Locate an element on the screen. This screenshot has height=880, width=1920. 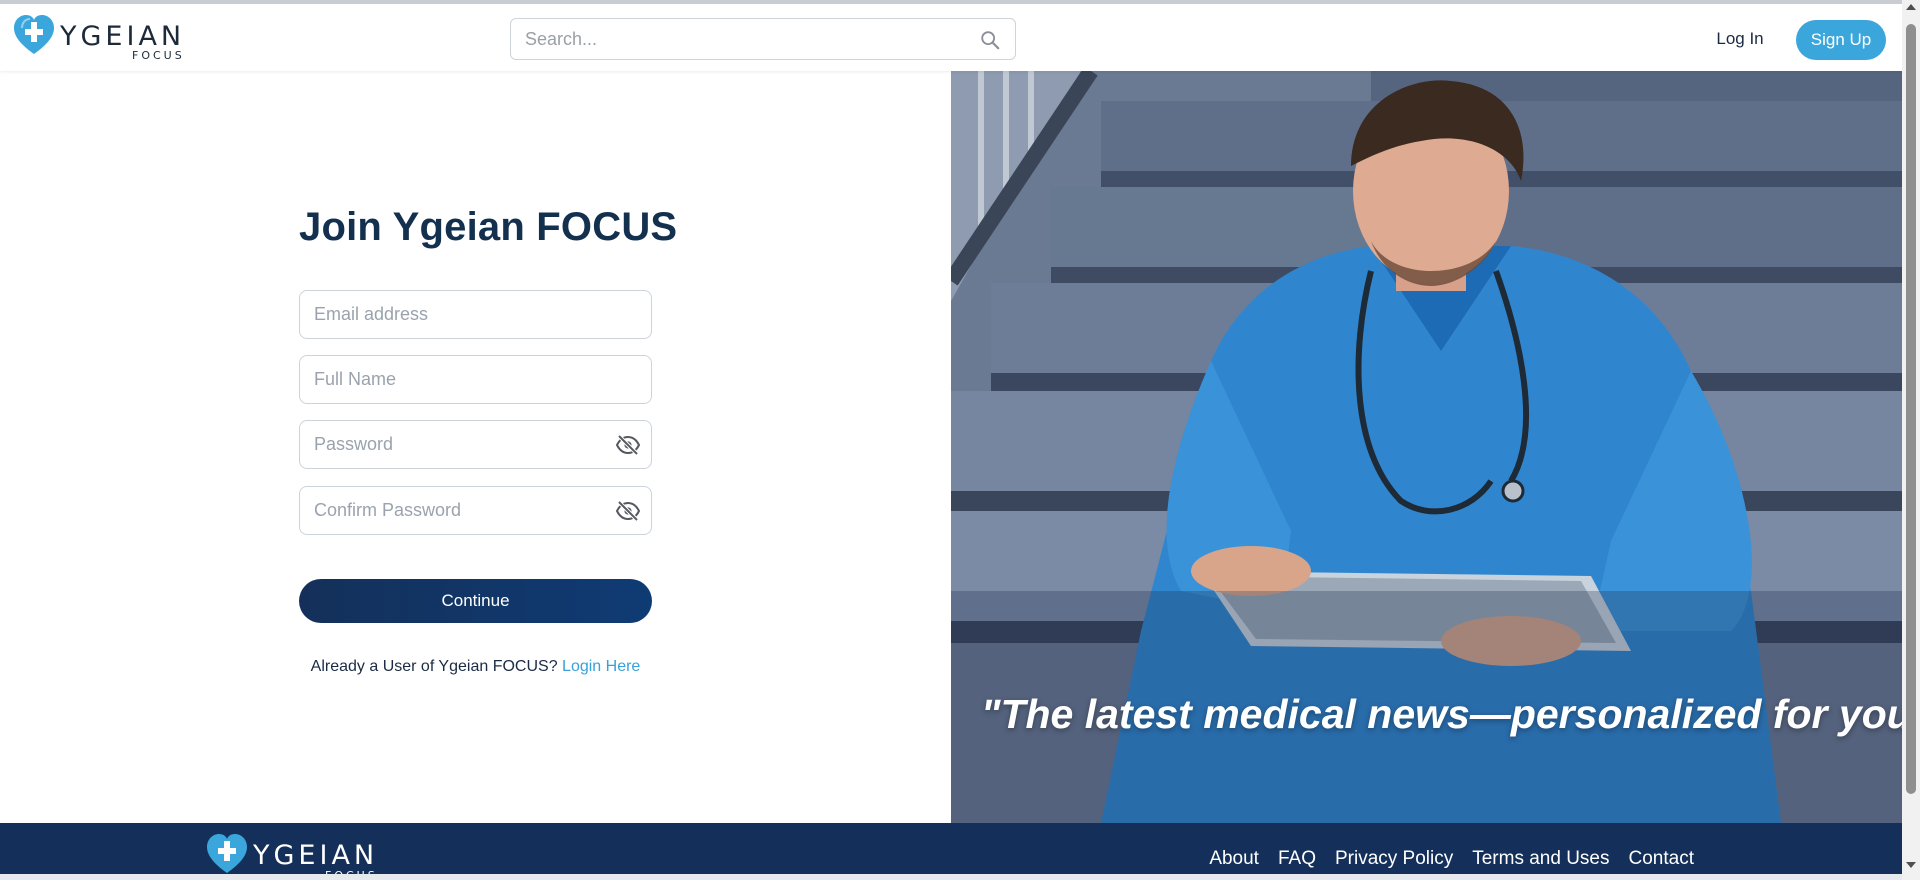
scroll-down-arrow-icon is located at coordinates (1911, 865).